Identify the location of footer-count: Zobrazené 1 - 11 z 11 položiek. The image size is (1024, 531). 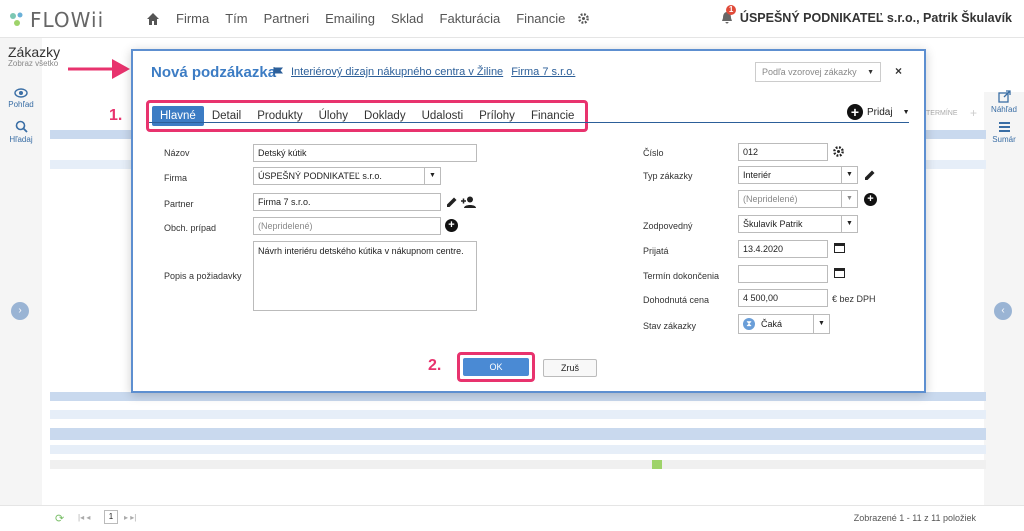
(914, 518).